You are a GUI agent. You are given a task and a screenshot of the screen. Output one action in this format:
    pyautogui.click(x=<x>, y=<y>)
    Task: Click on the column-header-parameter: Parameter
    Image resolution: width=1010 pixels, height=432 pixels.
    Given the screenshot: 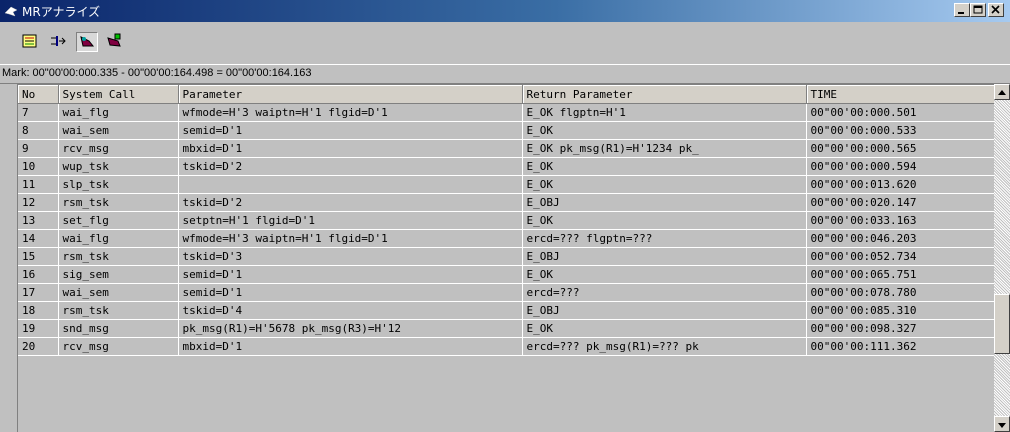 What is the action you would take?
    pyautogui.click(x=350, y=94)
    